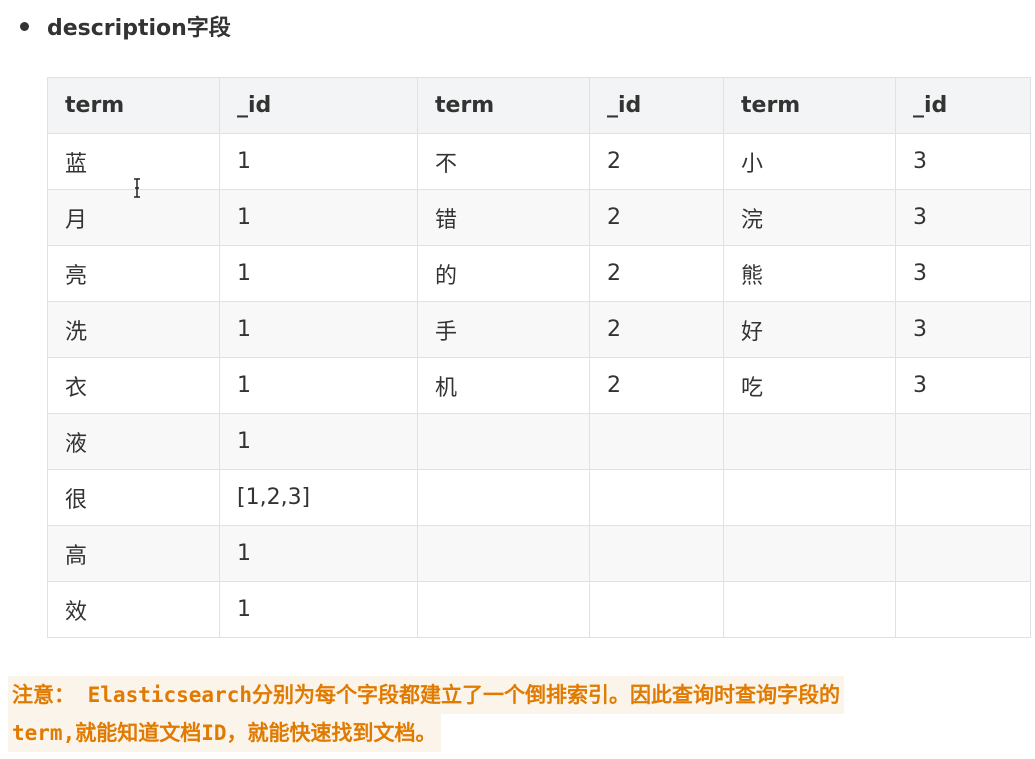  Describe the element at coordinates (133, 609) in the screenshot. I see `term-cell: 效` at that location.